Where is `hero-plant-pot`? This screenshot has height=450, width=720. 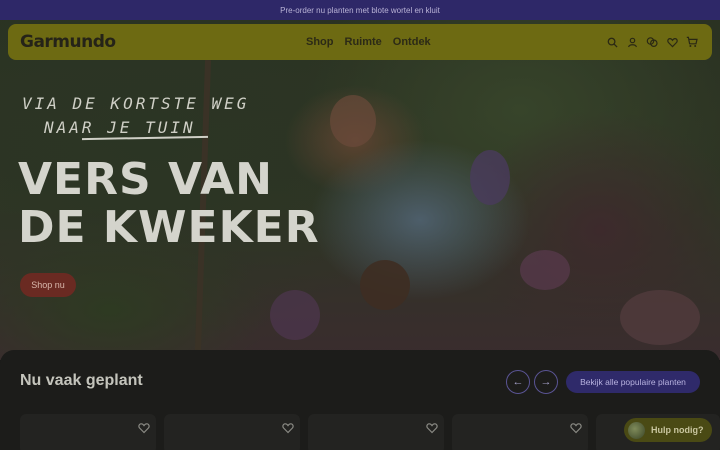 hero-plant-pot is located at coordinates (385, 285).